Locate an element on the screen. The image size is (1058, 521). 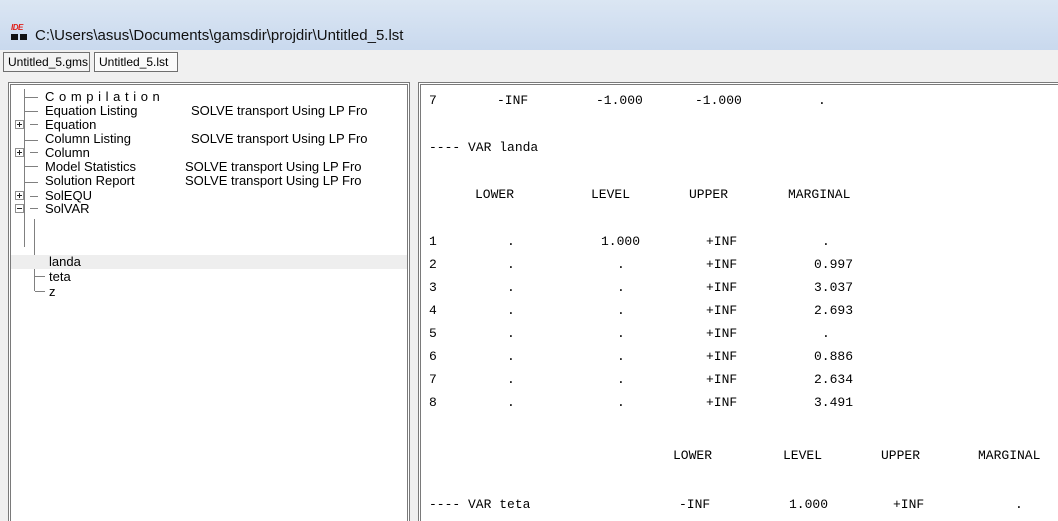
cell-marginal: 0.886 is located at coordinates (834, 356).